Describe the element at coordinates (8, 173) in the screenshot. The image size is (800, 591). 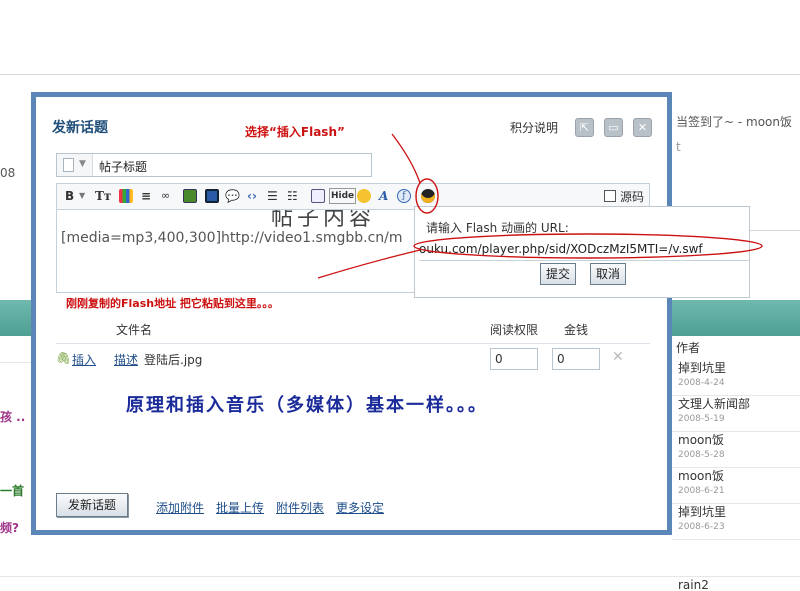
I see `background-number: 08` at that location.